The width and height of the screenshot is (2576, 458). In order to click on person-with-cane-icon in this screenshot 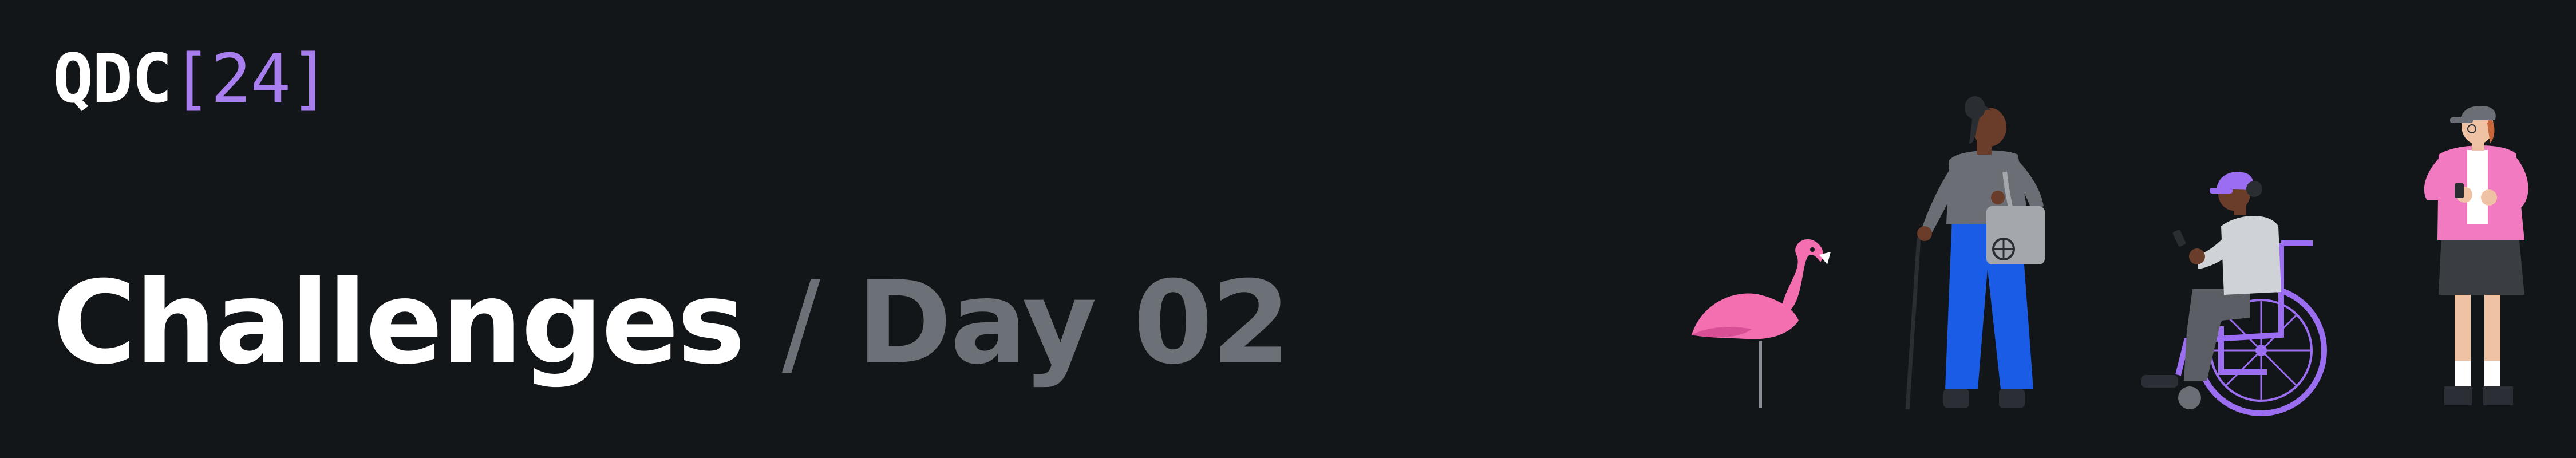, I will do `click(1975, 253)`.